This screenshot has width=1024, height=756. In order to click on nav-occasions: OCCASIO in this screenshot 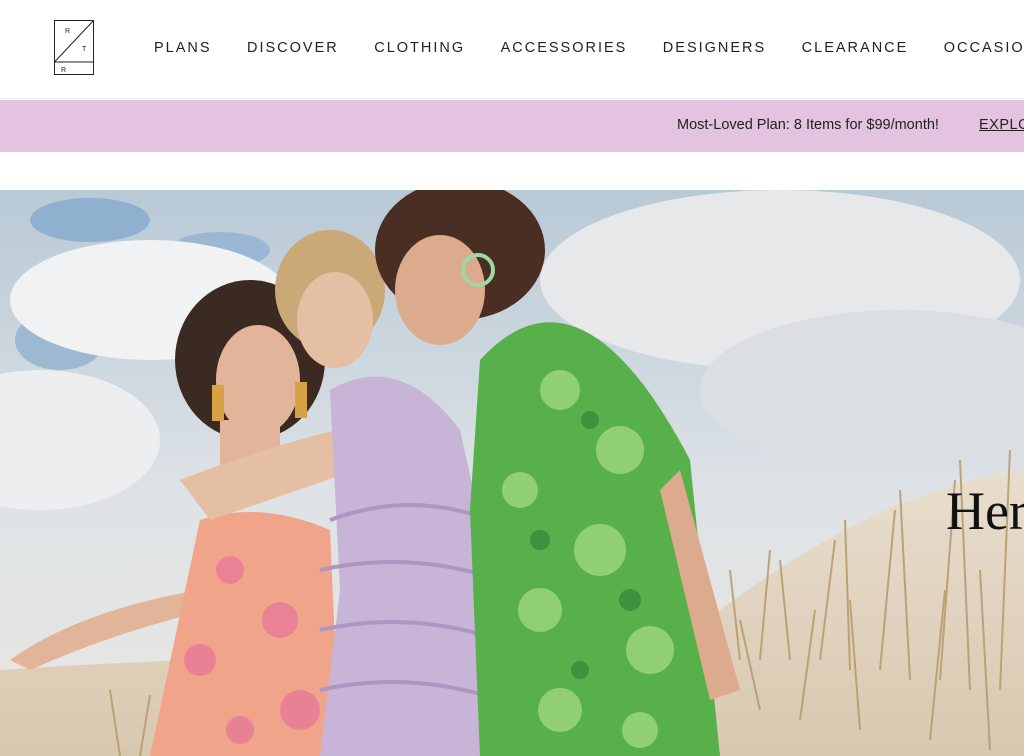, I will do `click(984, 48)`.